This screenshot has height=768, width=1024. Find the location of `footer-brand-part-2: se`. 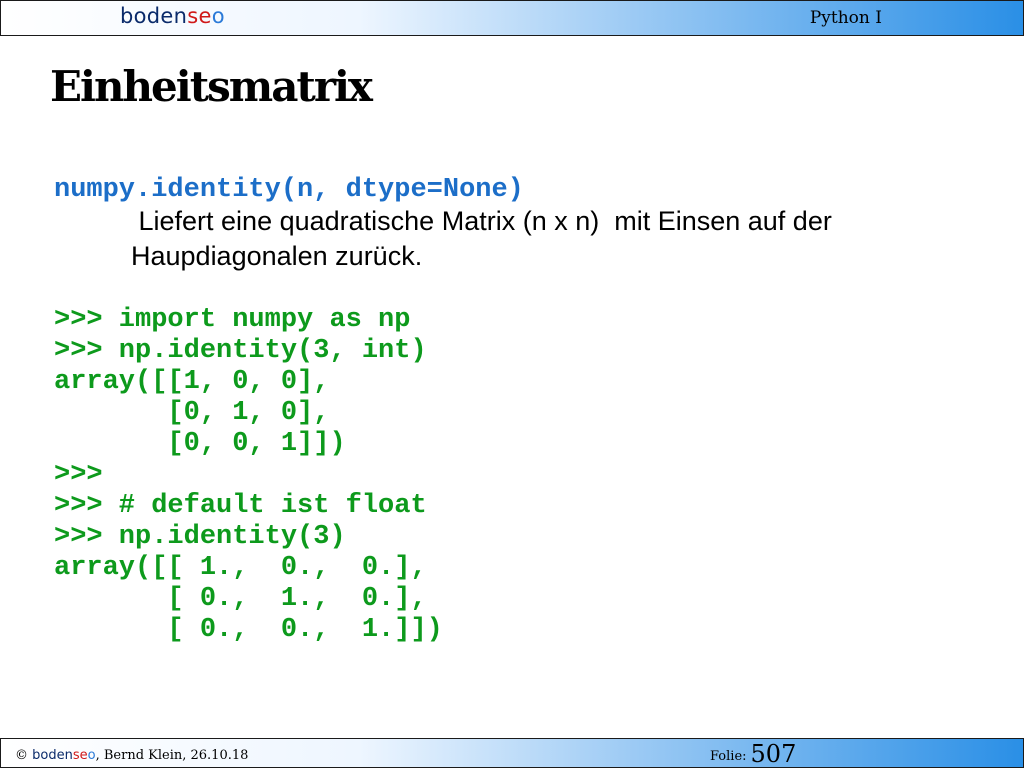

footer-brand-part-2: se is located at coordinates (80, 755).